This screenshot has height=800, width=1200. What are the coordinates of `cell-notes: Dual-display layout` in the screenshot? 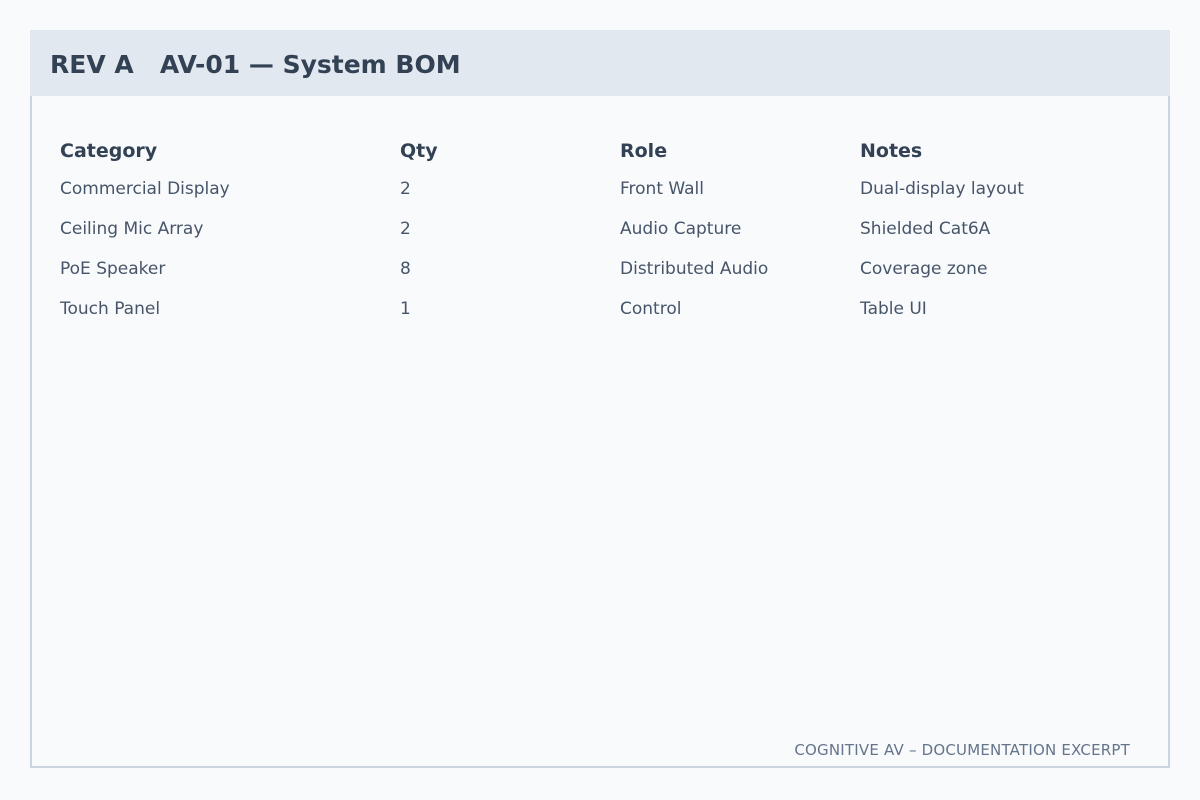 It's located at (942, 189).